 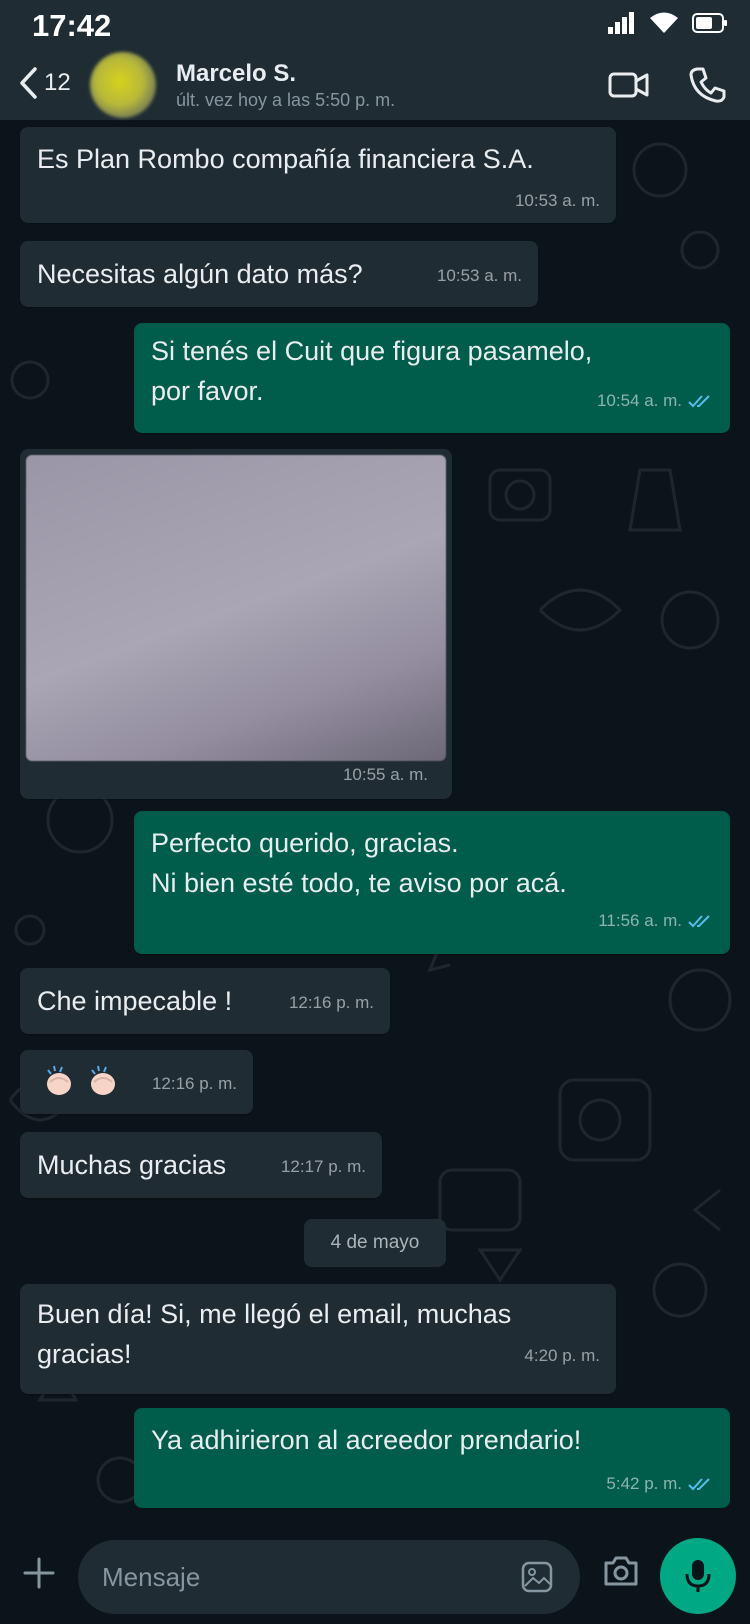 What do you see at coordinates (132, 1165) in the screenshot?
I see `message-text: Muchas gracias` at bounding box center [132, 1165].